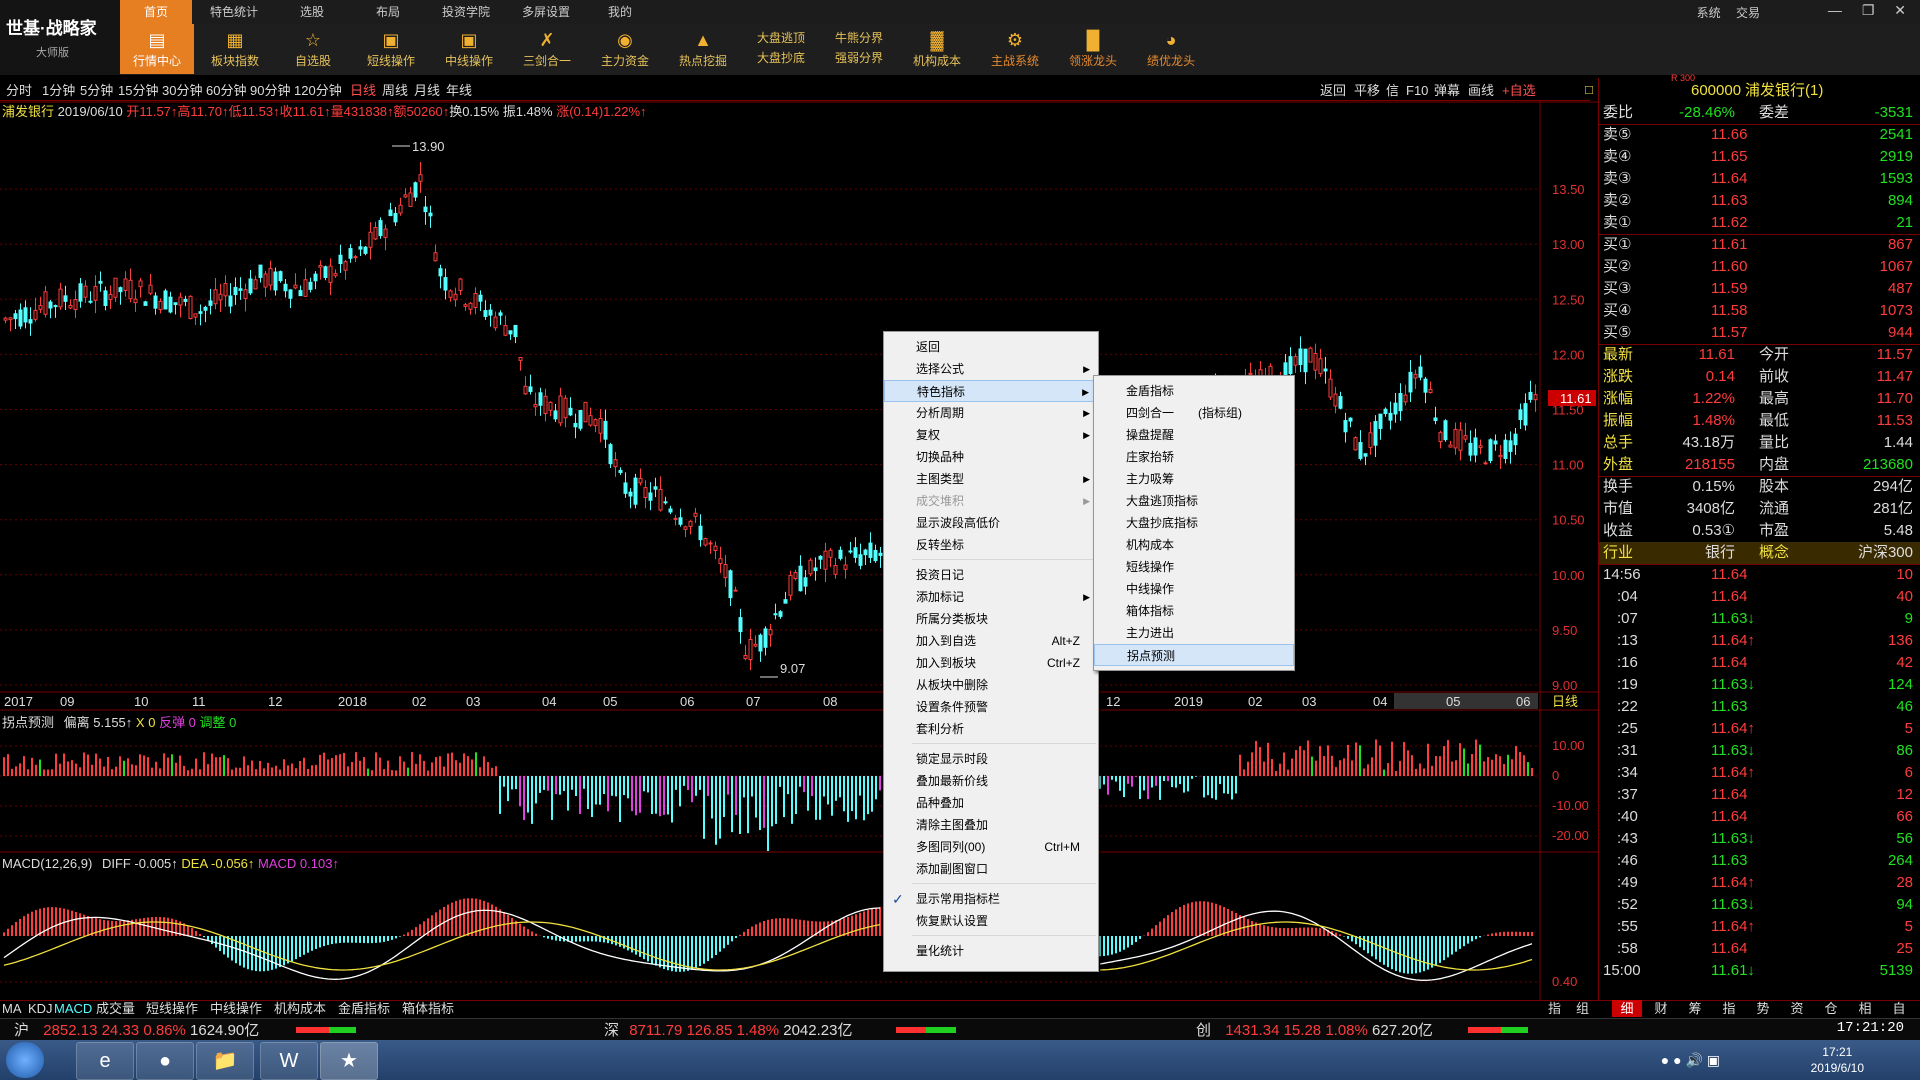  Describe the element at coordinates (364, 1008) in the screenshot. I see `indicator-tab-7: 金盾指标` at that location.